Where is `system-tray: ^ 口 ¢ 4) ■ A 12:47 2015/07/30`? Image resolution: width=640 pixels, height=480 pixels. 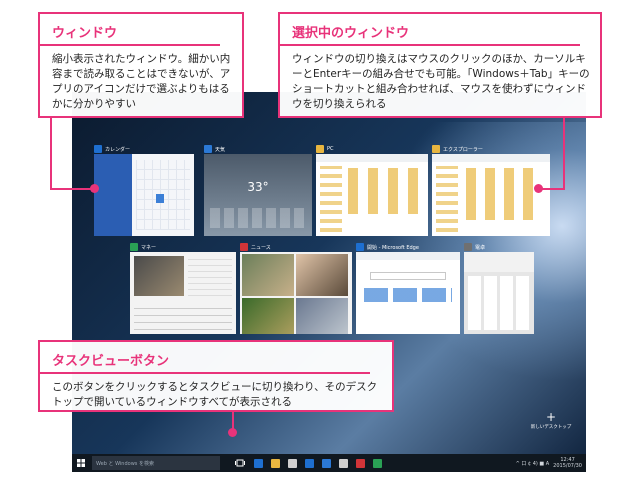
system-tray: ^ 口 ¢ 4) ■ A 12:47 2015/07/30 is located at coordinates (549, 463).